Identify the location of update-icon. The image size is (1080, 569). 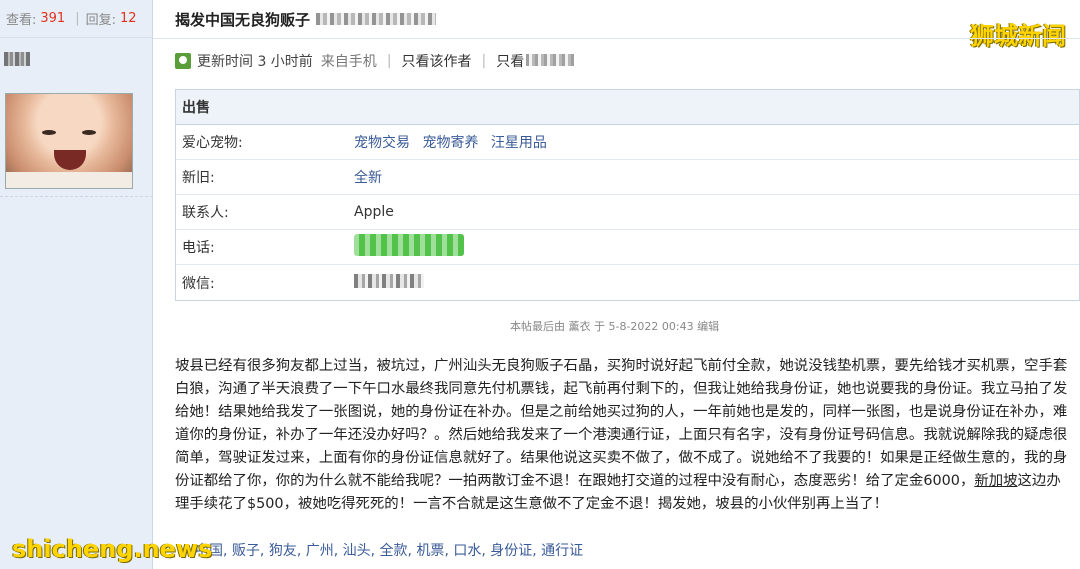
(183, 61).